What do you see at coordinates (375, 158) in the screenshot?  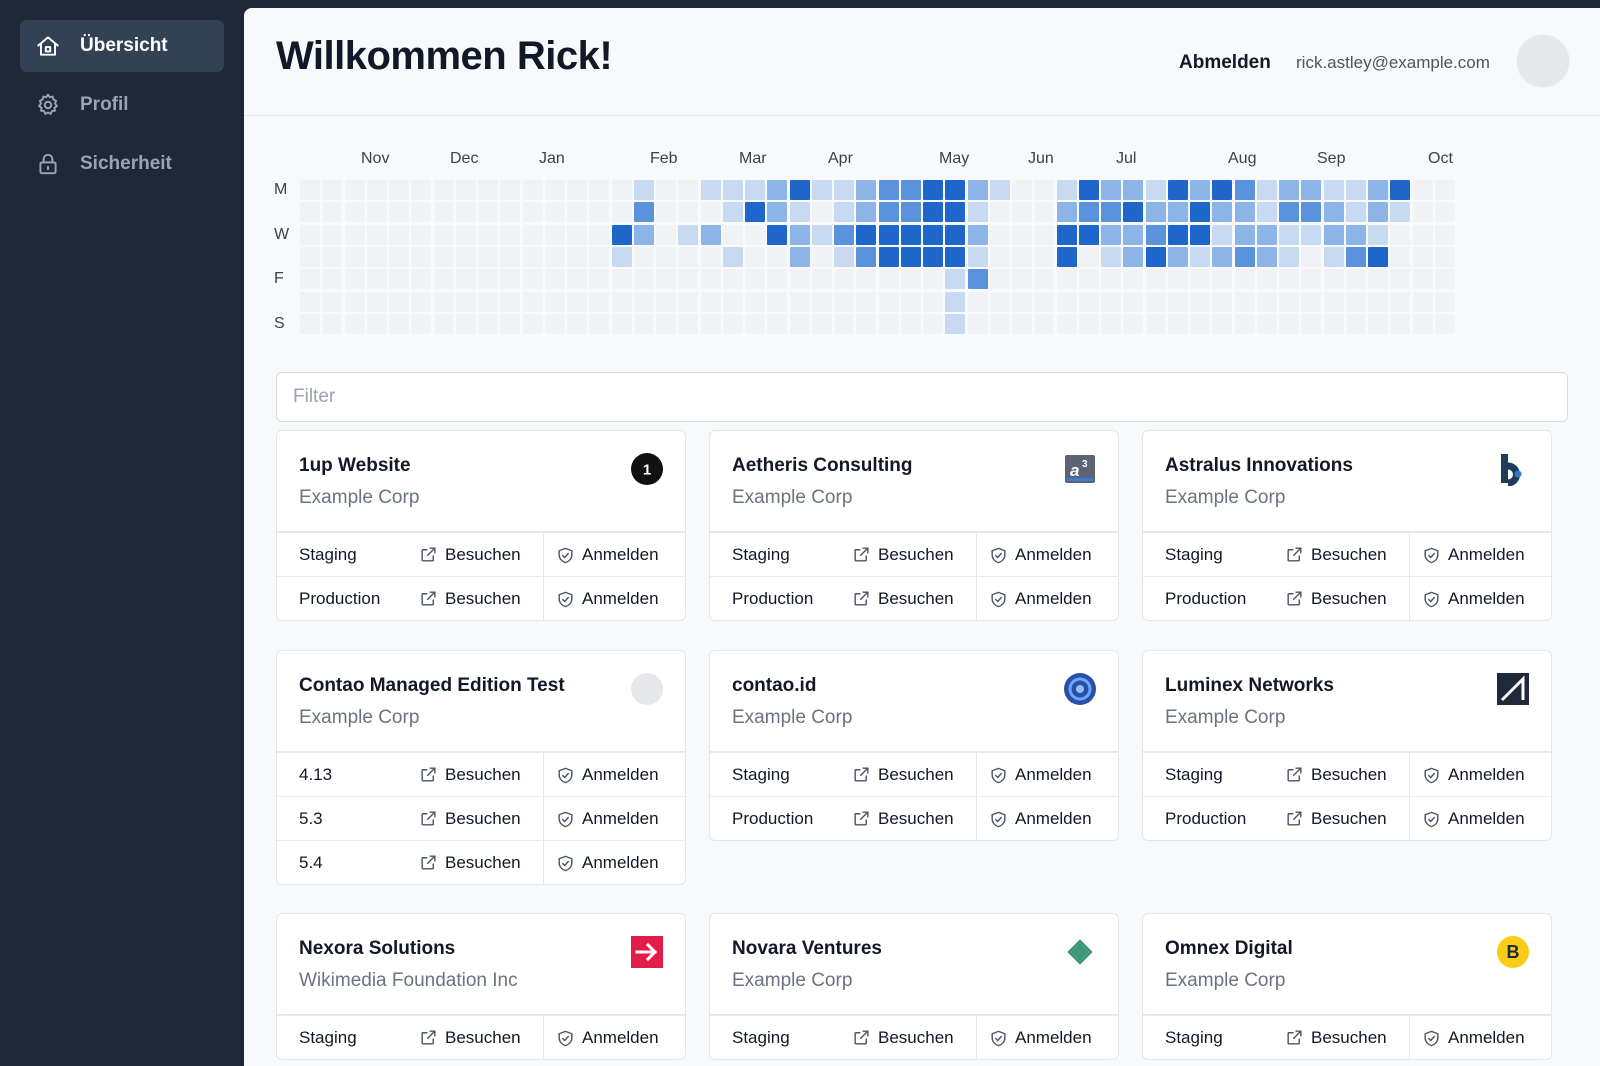 I see `heatmap-month-label: Nov` at bounding box center [375, 158].